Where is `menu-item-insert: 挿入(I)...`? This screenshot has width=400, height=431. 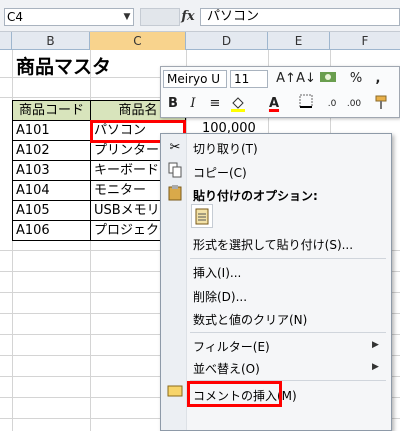
menu-item-insert: 挿入(I)... is located at coordinates (217, 272).